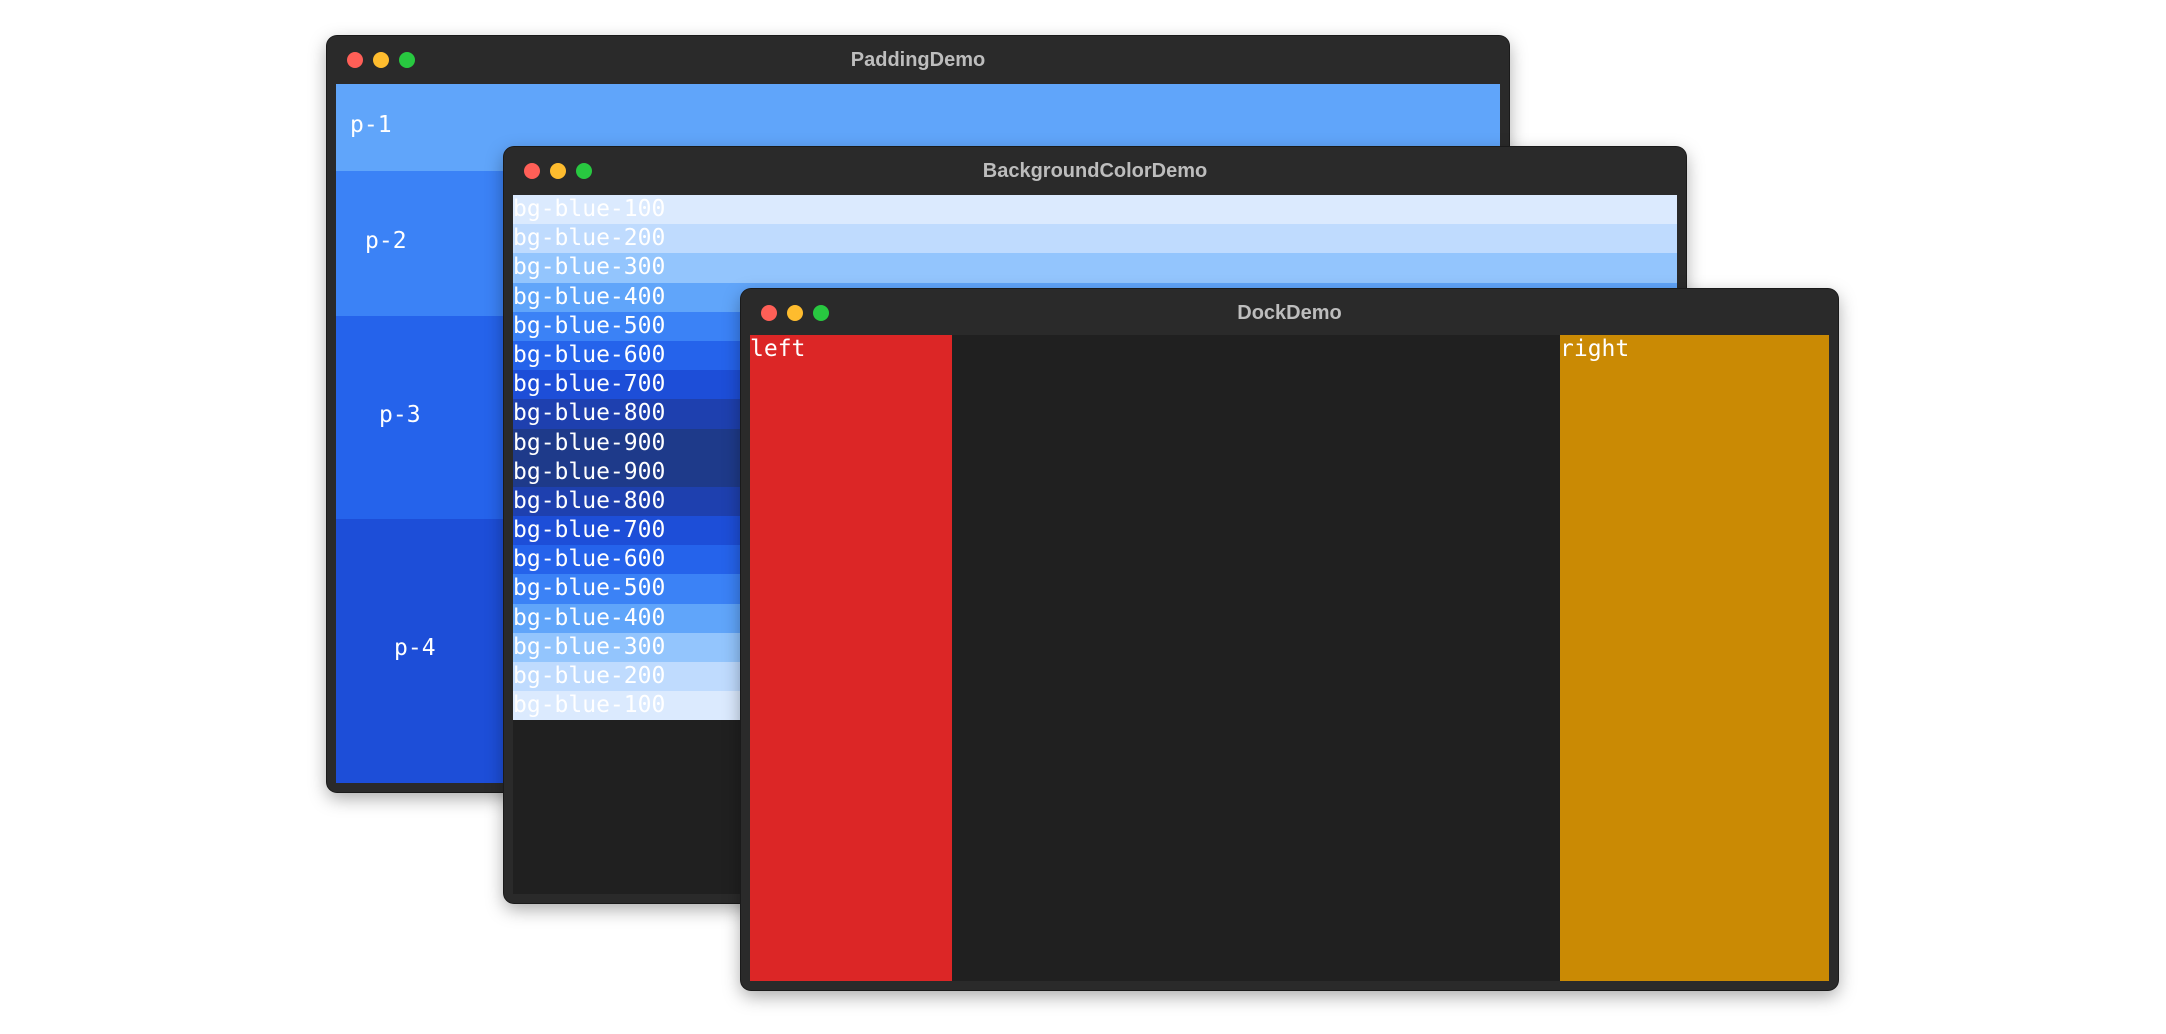 Image resolution: width=2166 pixels, height=1034 pixels. Describe the element at coordinates (400, 415) in the screenshot. I see `padding-label: p-3` at that location.